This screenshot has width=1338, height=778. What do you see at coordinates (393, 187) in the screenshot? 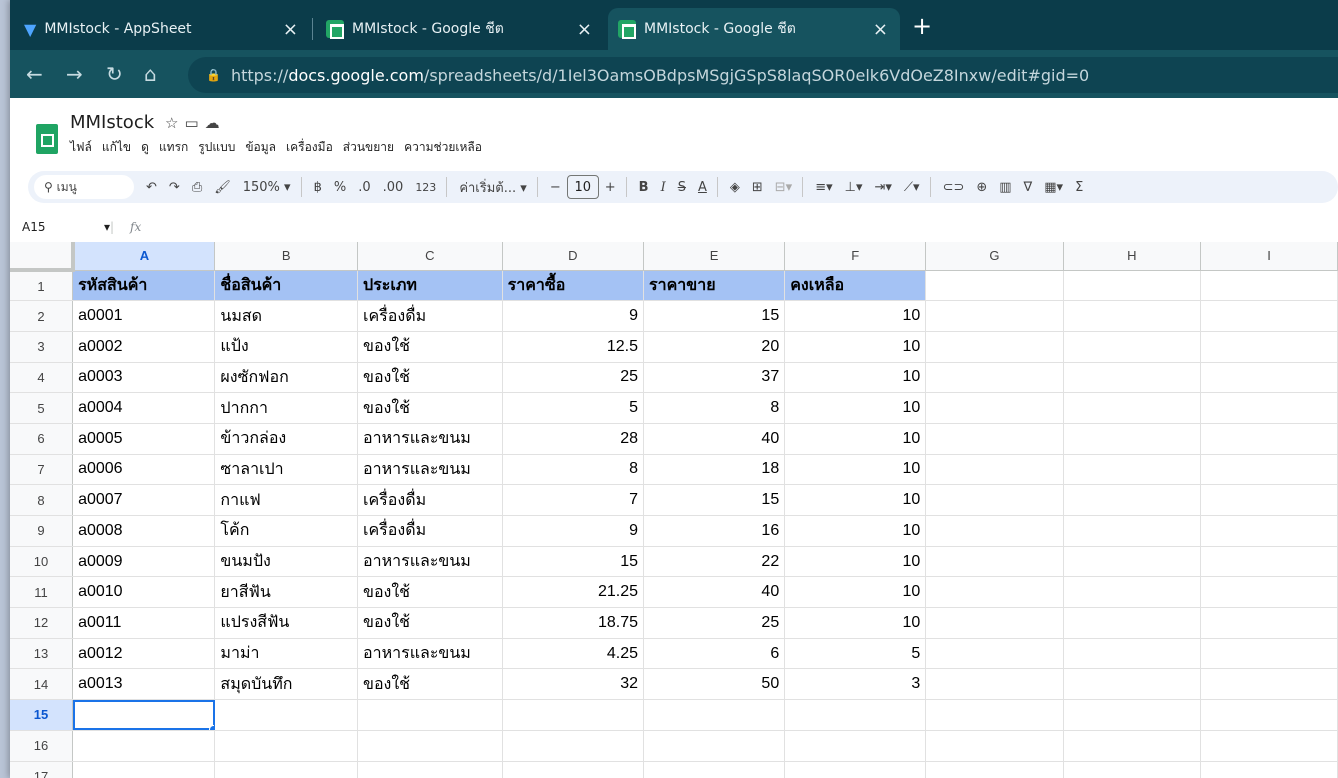
I see `increase-decimal-button: .00` at bounding box center [393, 187].